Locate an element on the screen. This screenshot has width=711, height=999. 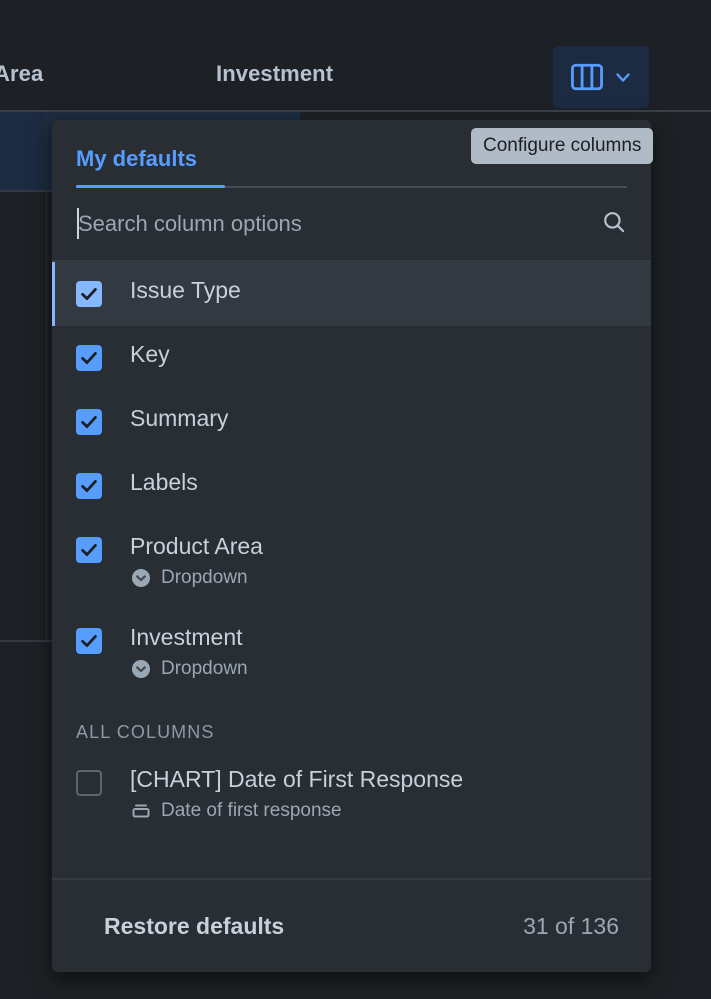
list-item: Key is located at coordinates (351, 358).